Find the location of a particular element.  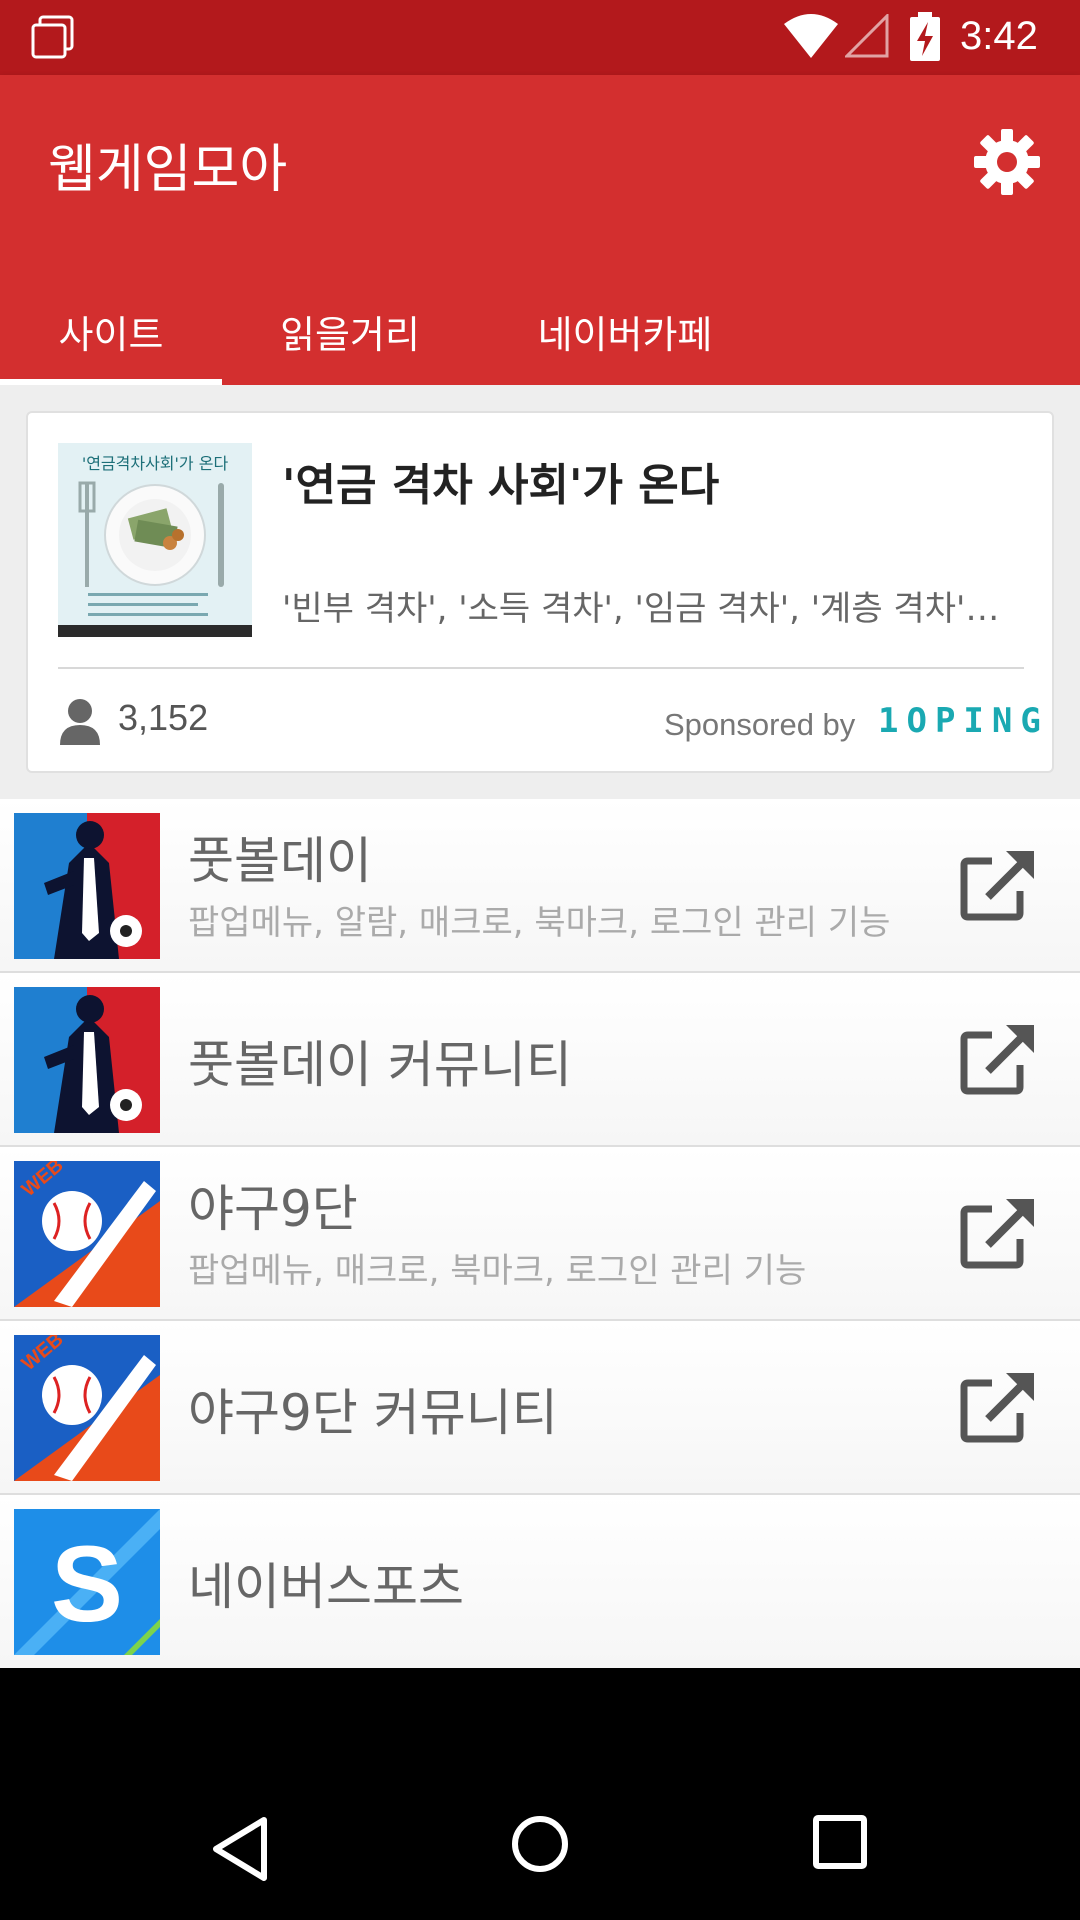

sponsored-by-label: Sponsored by is located at coordinates (760, 724).